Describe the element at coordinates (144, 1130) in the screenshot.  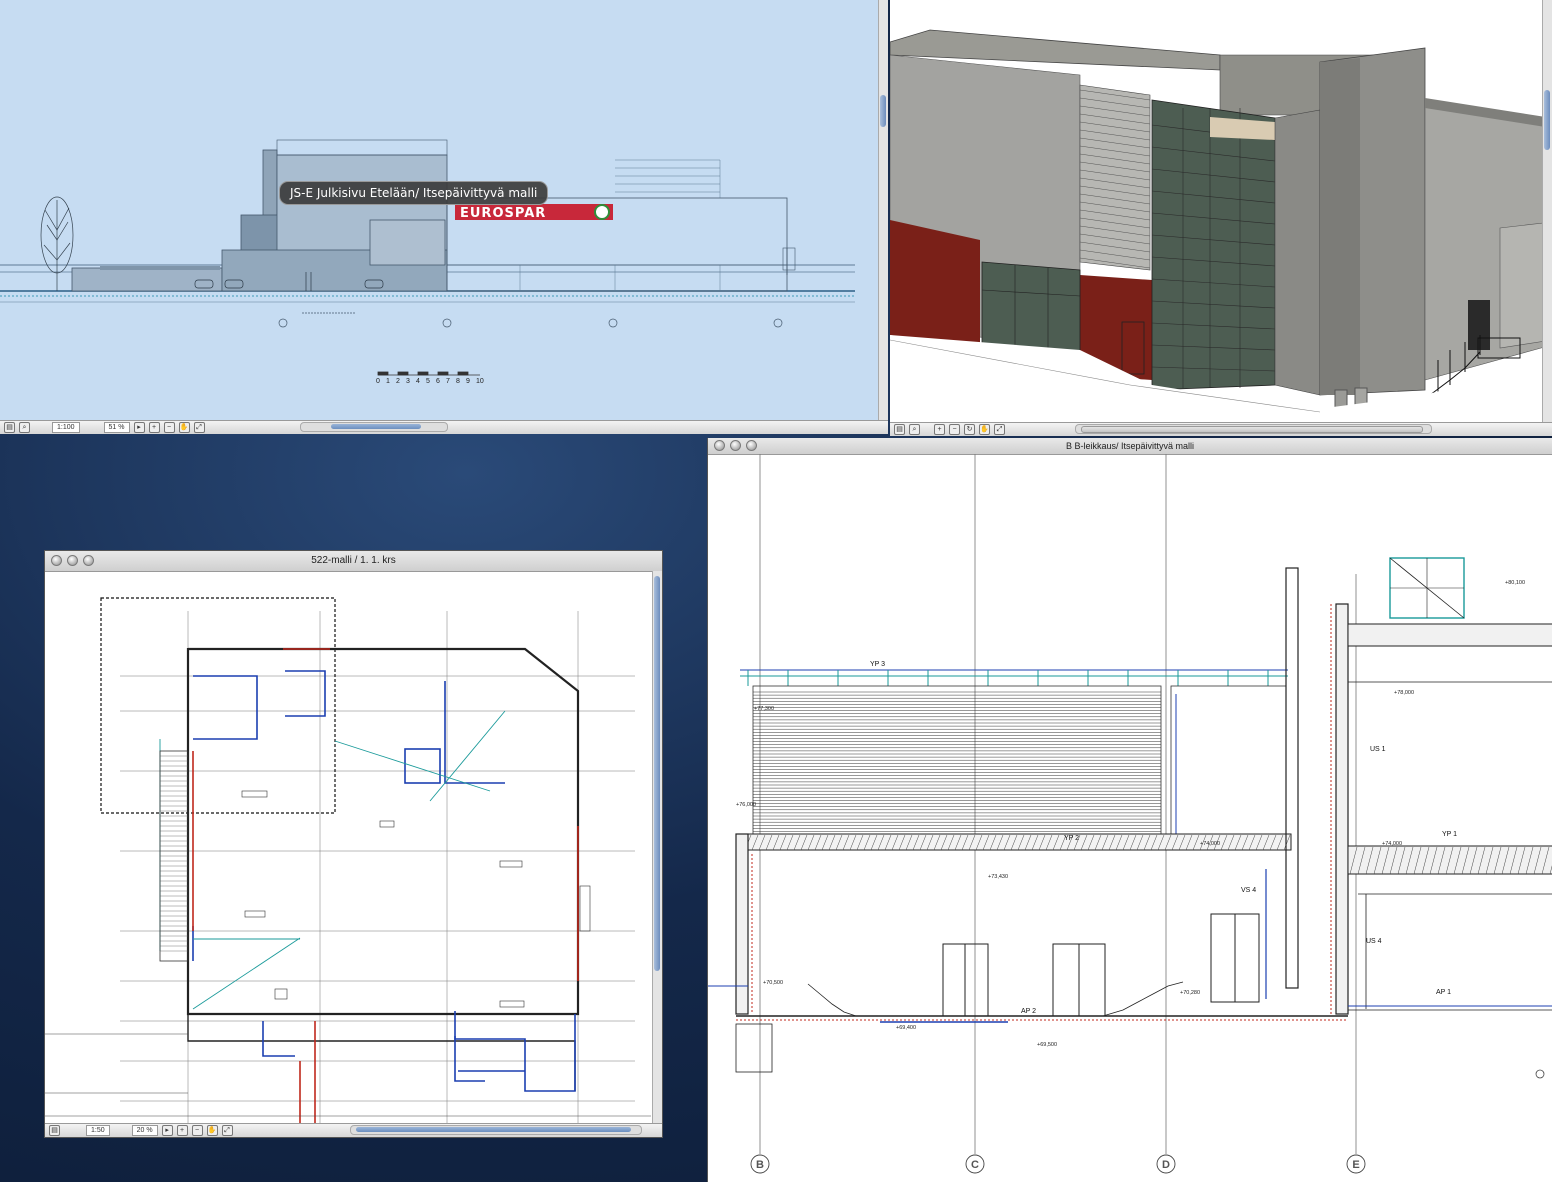
I see `zoom-field: 20 %` at that location.